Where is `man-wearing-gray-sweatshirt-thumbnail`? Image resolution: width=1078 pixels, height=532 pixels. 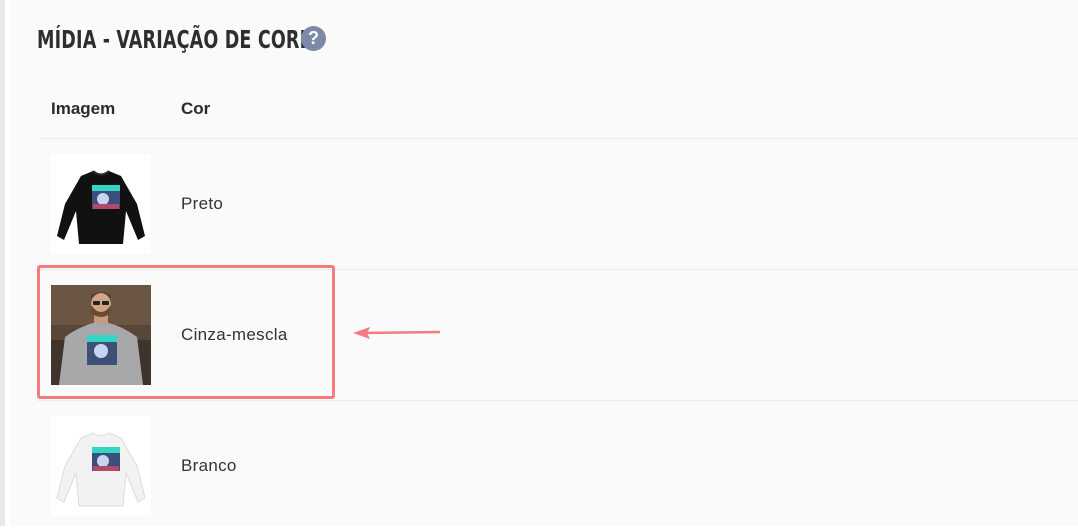 man-wearing-gray-sweatshirt-thumbnail is located at coordinates (101, 335).